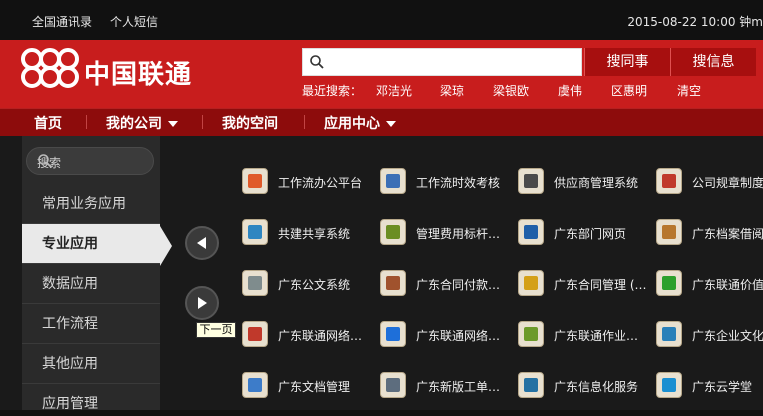  Describe the element at coordinates (142, 123) in the screenshot. I see `nav-my-company: 我的公司` at that location.